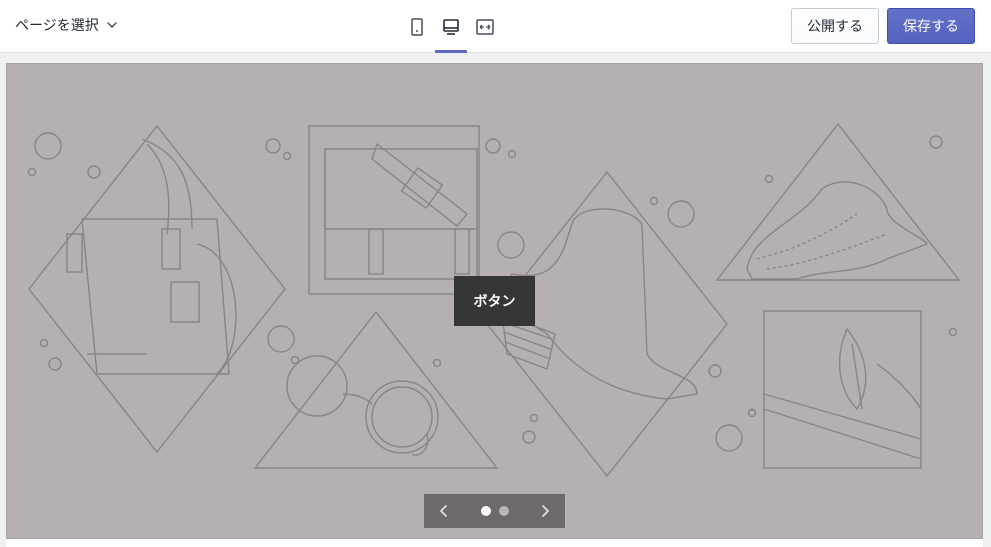 This screenshot has height=547, width=991. I want to click on chevron-down-icon, so click(111, 25).